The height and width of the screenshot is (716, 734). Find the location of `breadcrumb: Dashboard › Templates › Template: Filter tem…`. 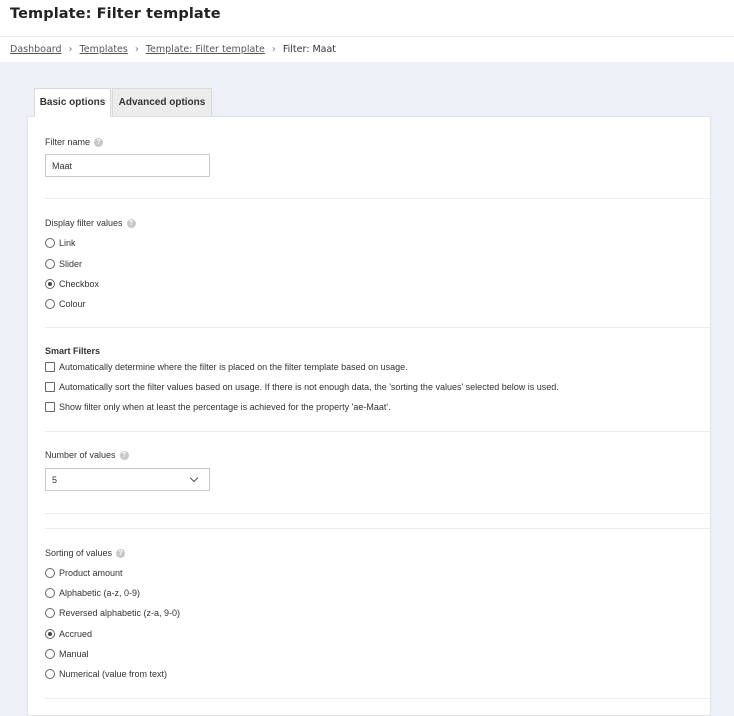

breadcrumb: Dashboard › Templates › Template: Filter tem… is located at coordinates (173, 49).